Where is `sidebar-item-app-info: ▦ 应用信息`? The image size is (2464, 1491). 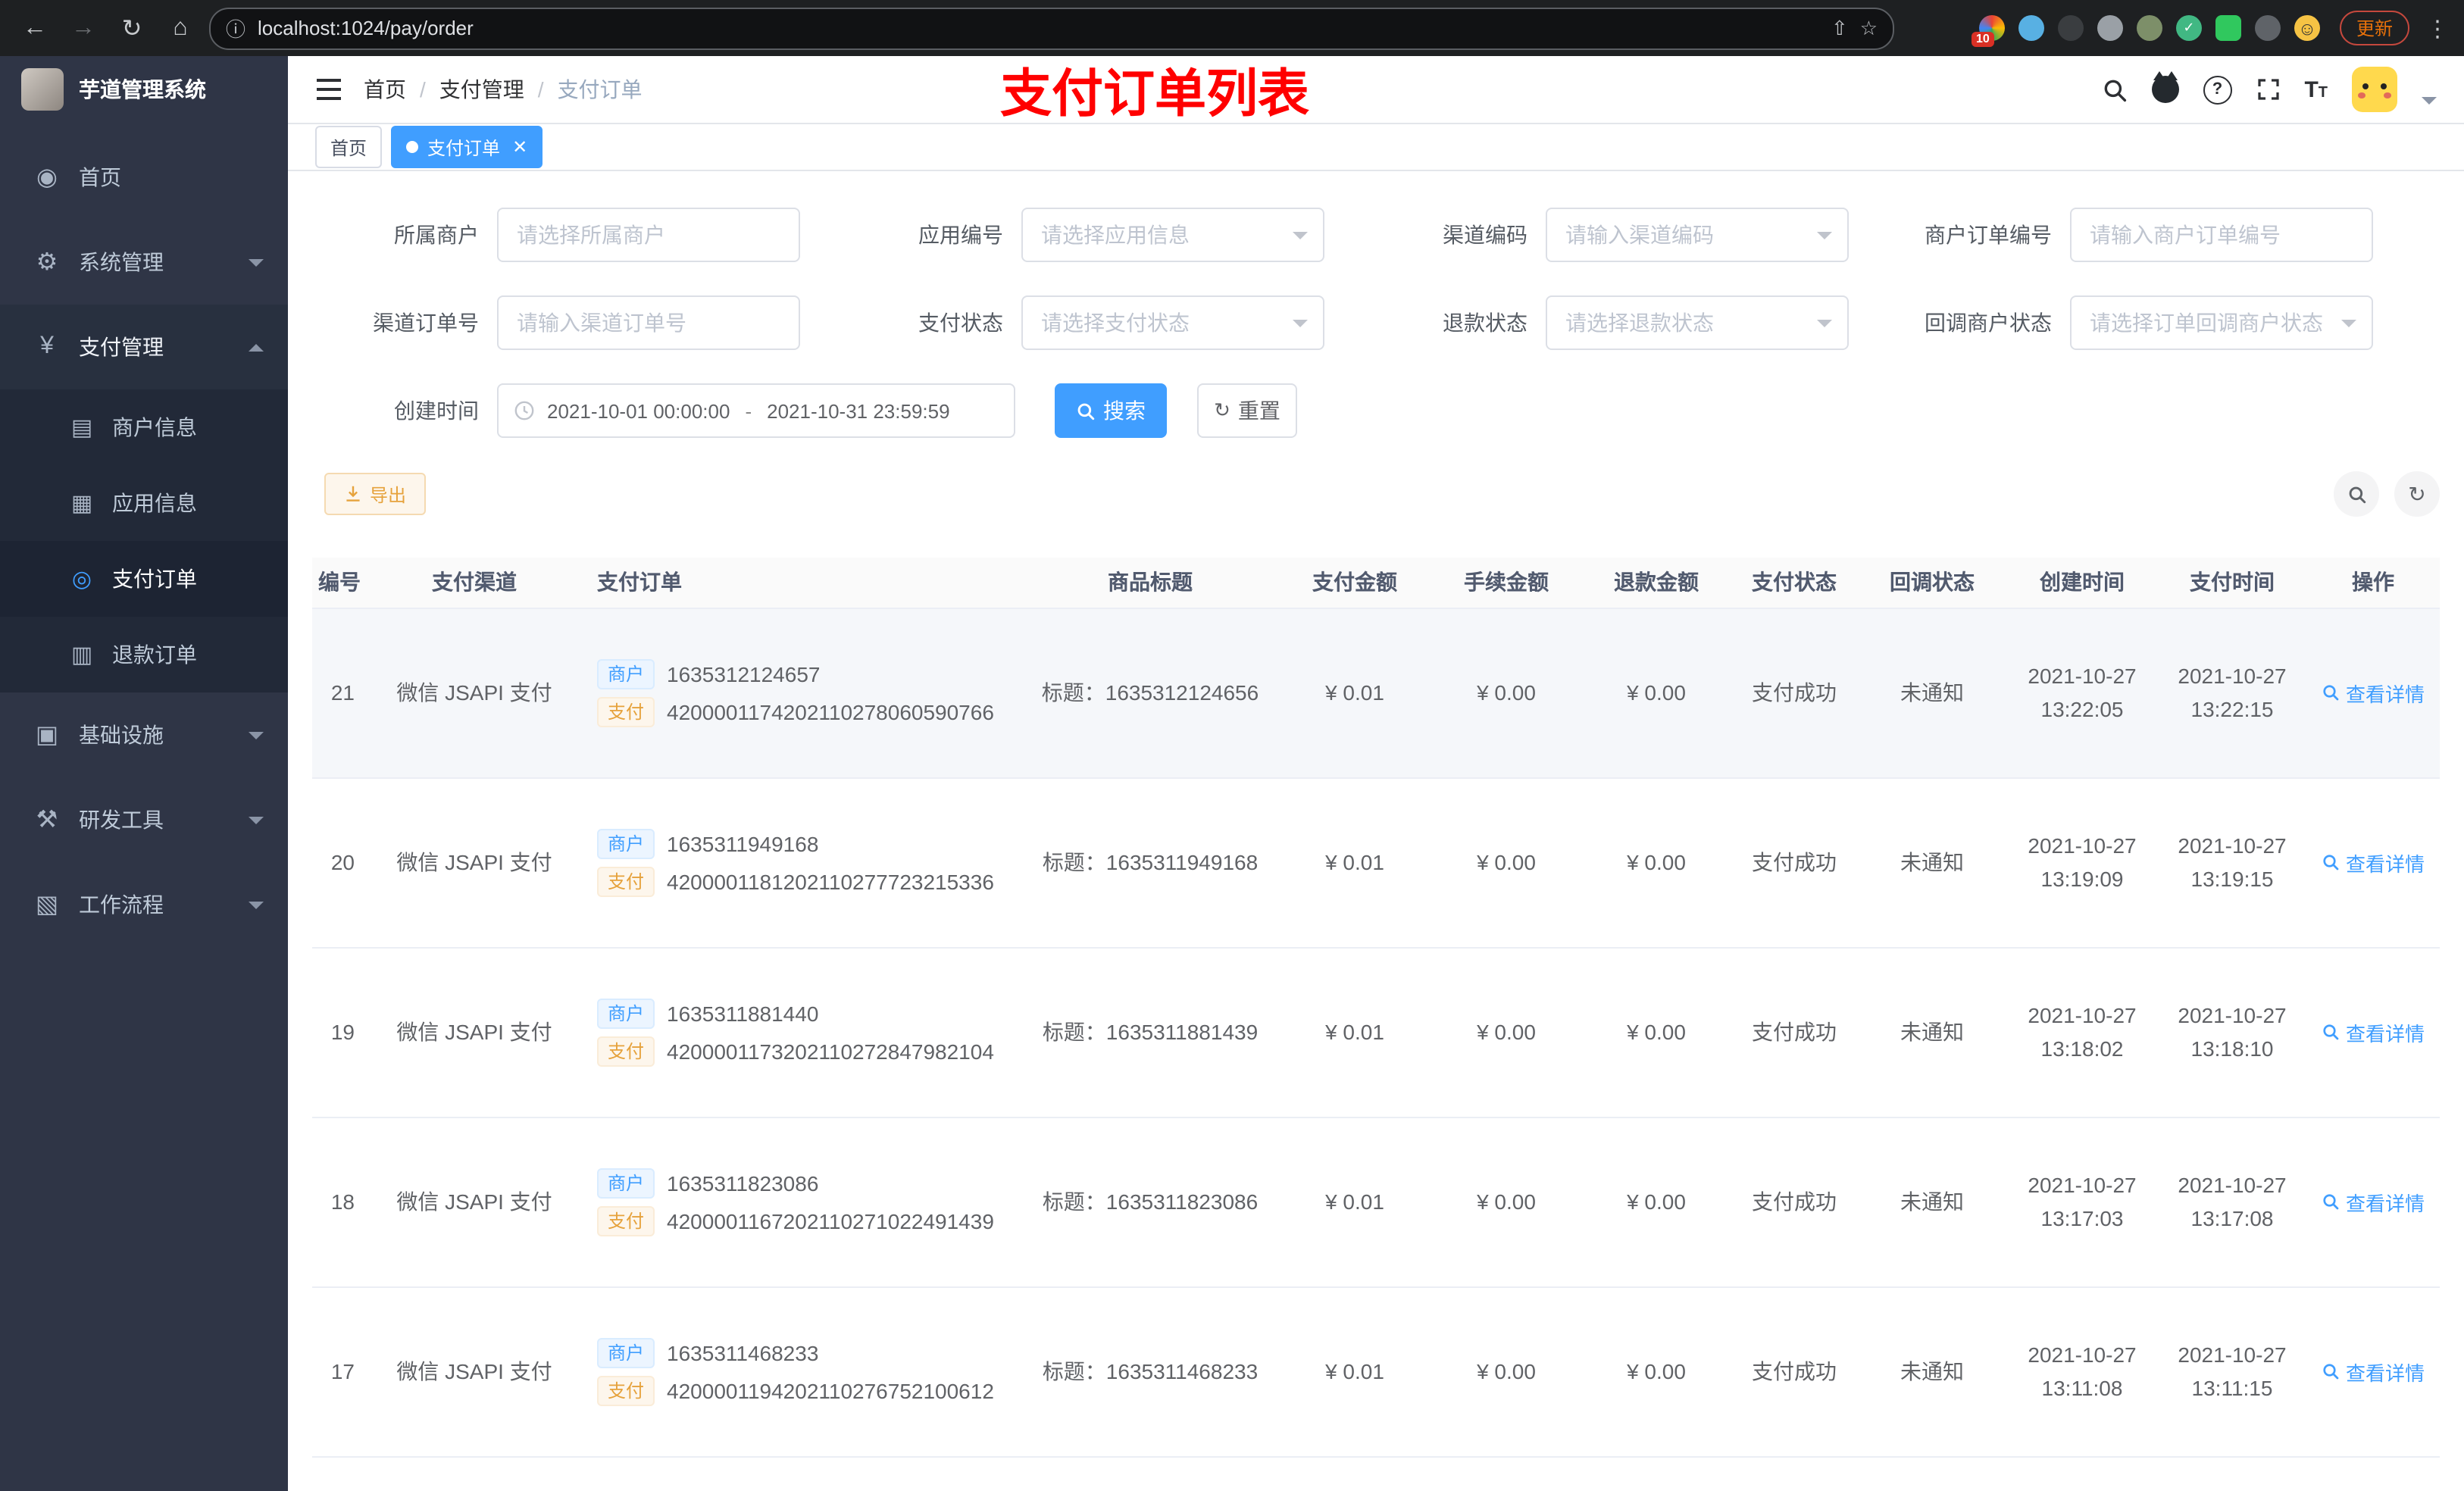 sidebar-item-app-info: ▦ 应用信息 is located at coordinates (144, 503).